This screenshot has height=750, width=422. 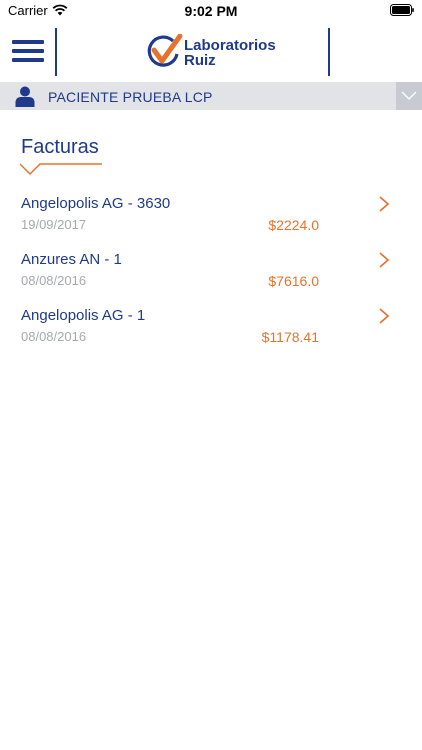 I want to click on invoice-amount: $7616.0, so click(x=293, y=281).